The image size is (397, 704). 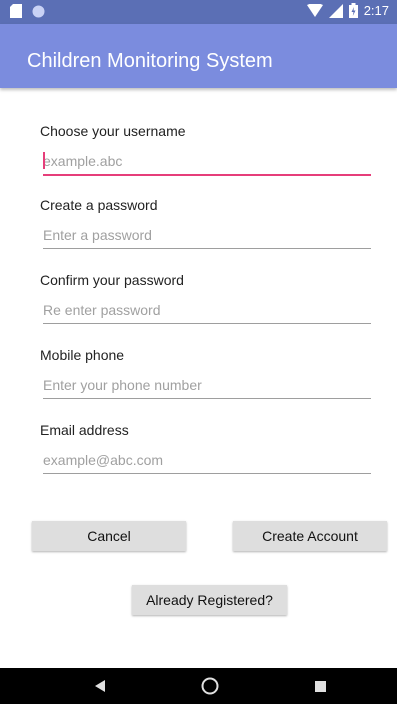 What do you see at coordinates (109, 536) in the screenshot?
I see `cancel-button: Cancel` at bounding box center [109, 536].